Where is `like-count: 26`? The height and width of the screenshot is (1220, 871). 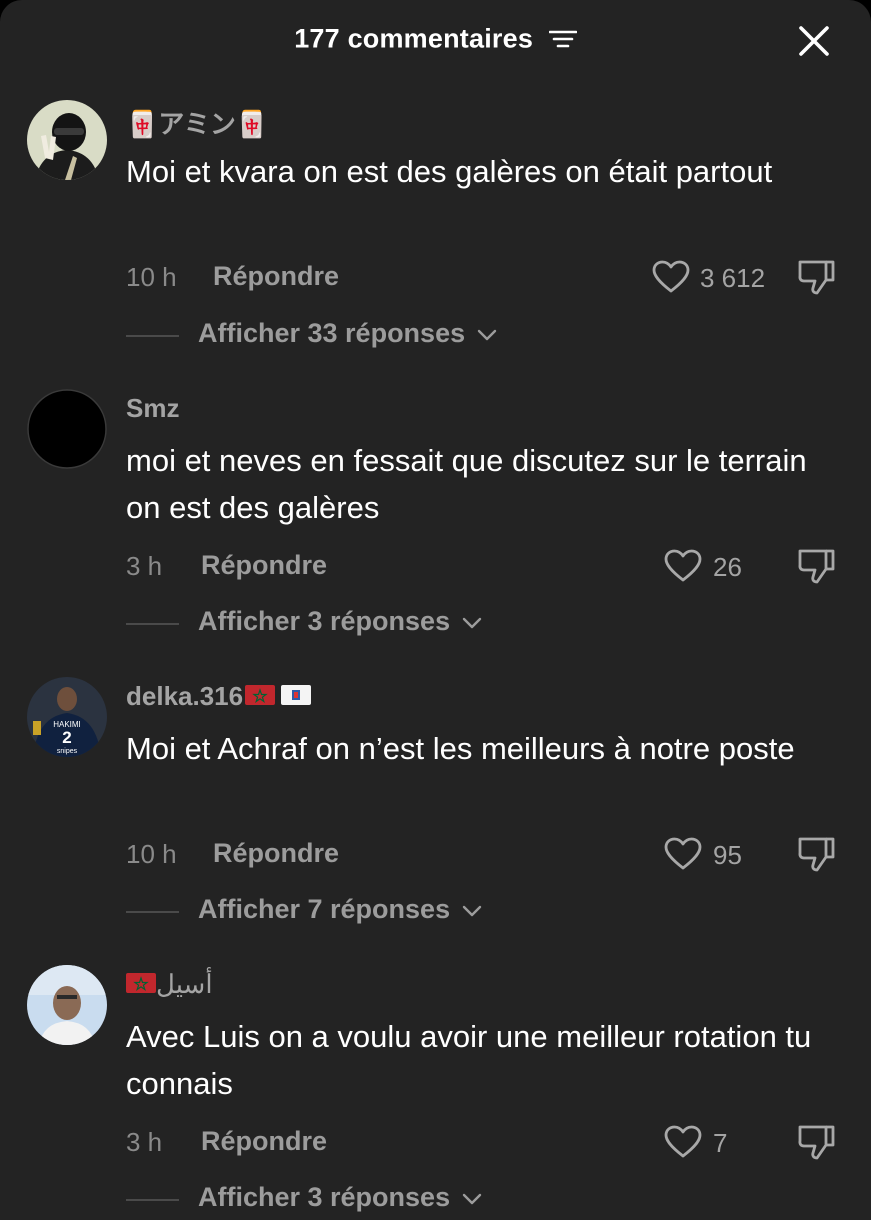
like-count: 26 is located at coordinates (727, 567).